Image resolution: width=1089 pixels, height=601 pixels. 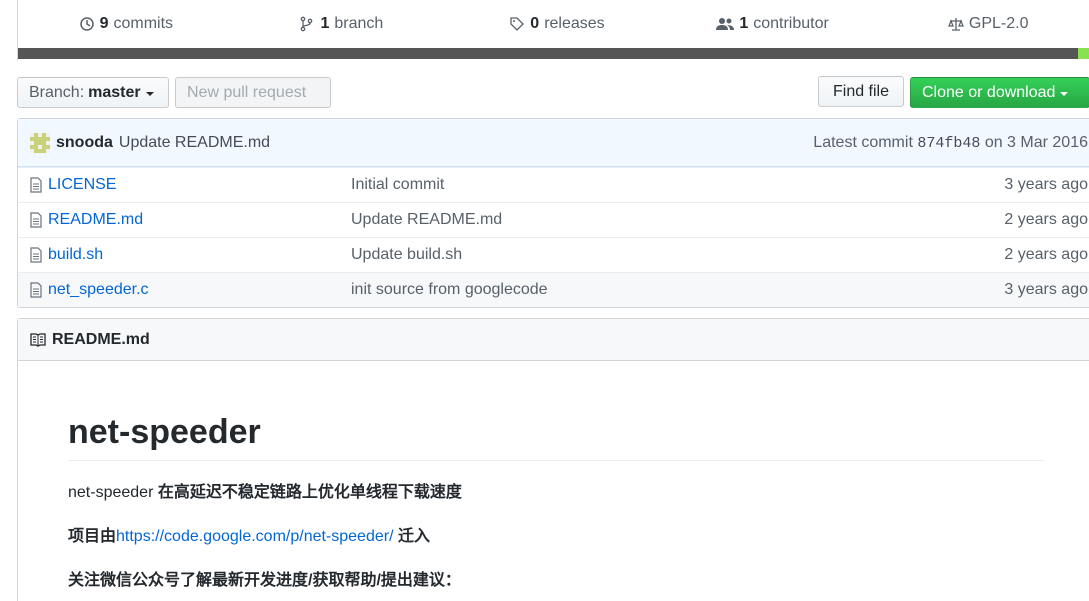 I want to click on commit-author: snooda, so click(x=84, y=143).